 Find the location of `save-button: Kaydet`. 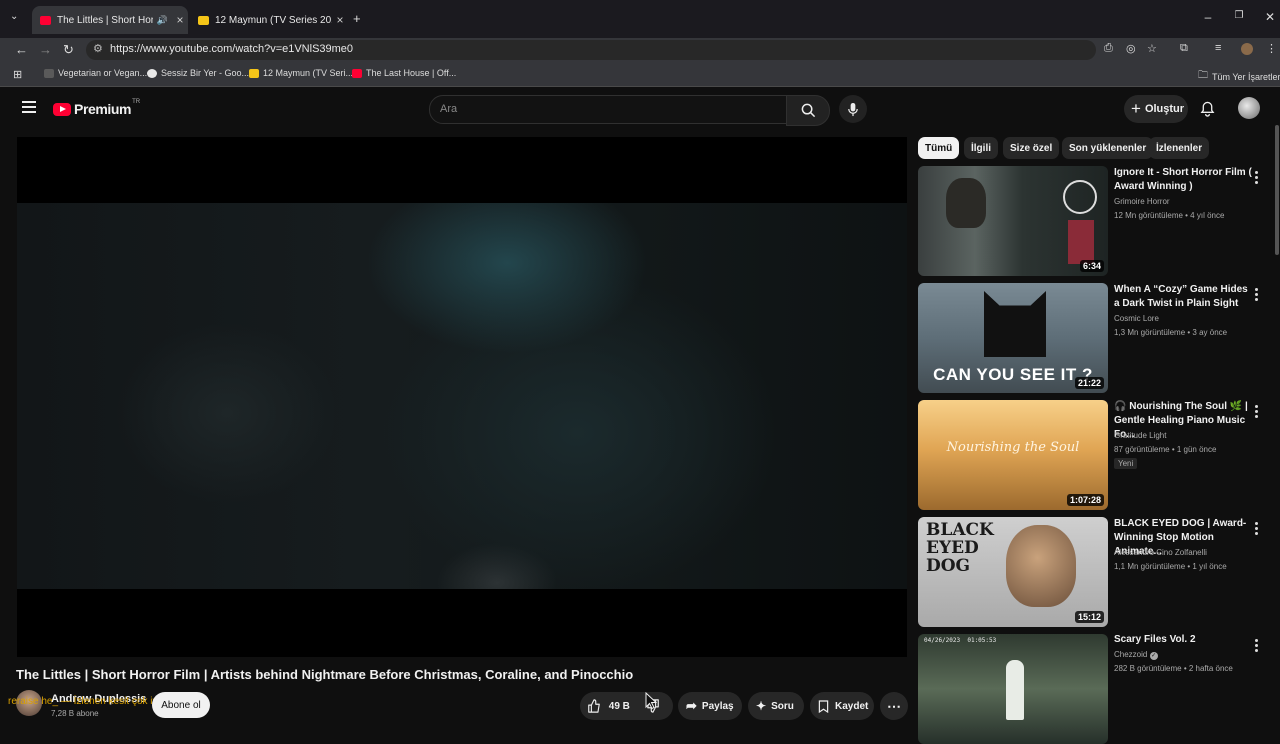

save-button: Kaydet is located at coordinates (842, 706).